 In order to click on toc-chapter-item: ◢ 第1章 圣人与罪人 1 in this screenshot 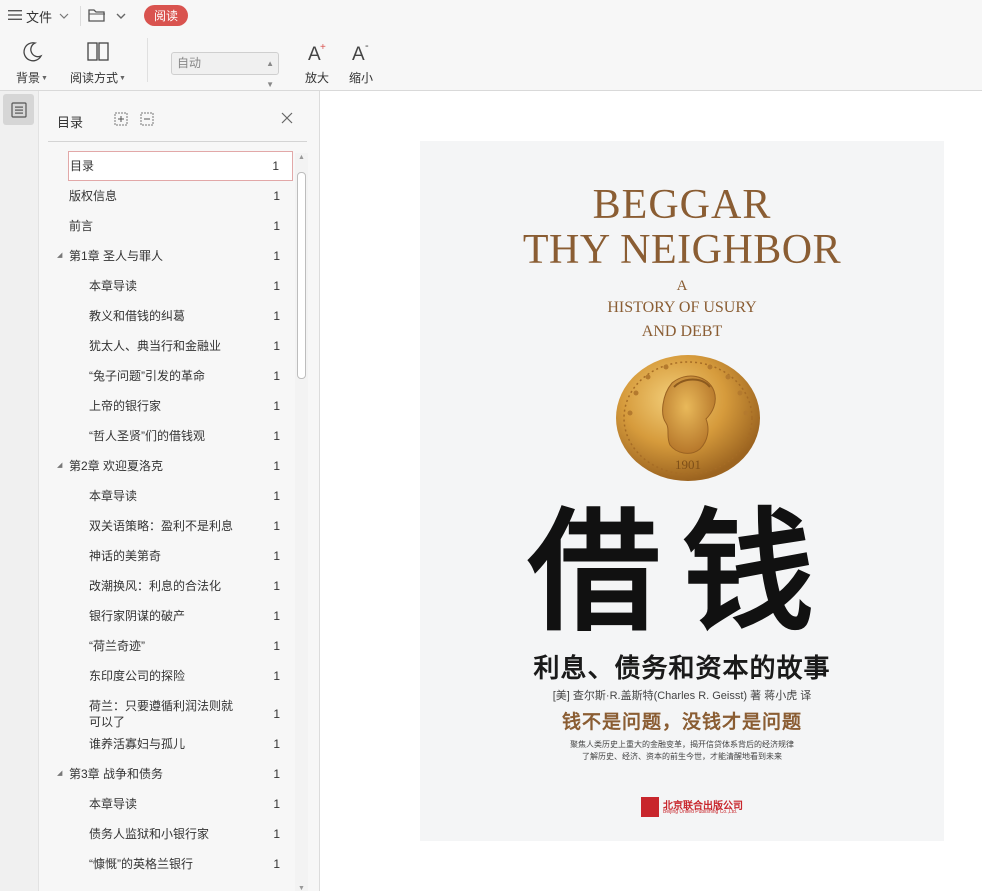, I will do `click(171, 256)`.